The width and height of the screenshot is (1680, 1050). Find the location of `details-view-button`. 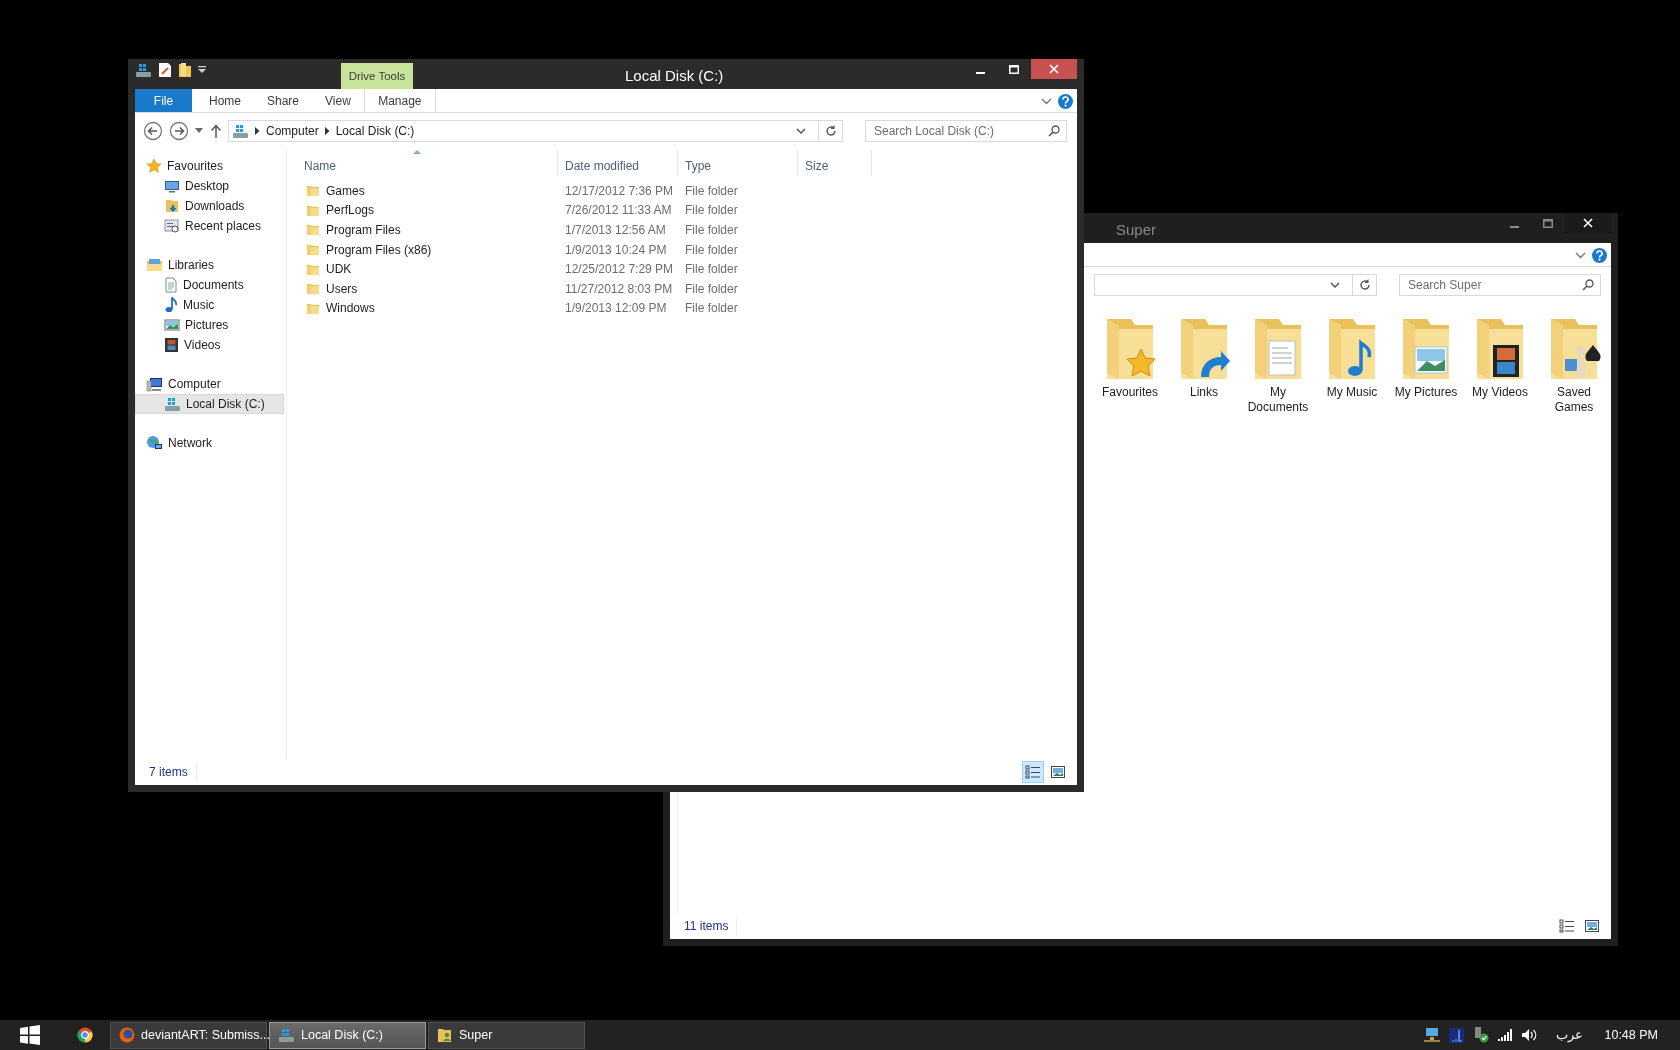

details-view-button is located at coordinates (1033, 772).